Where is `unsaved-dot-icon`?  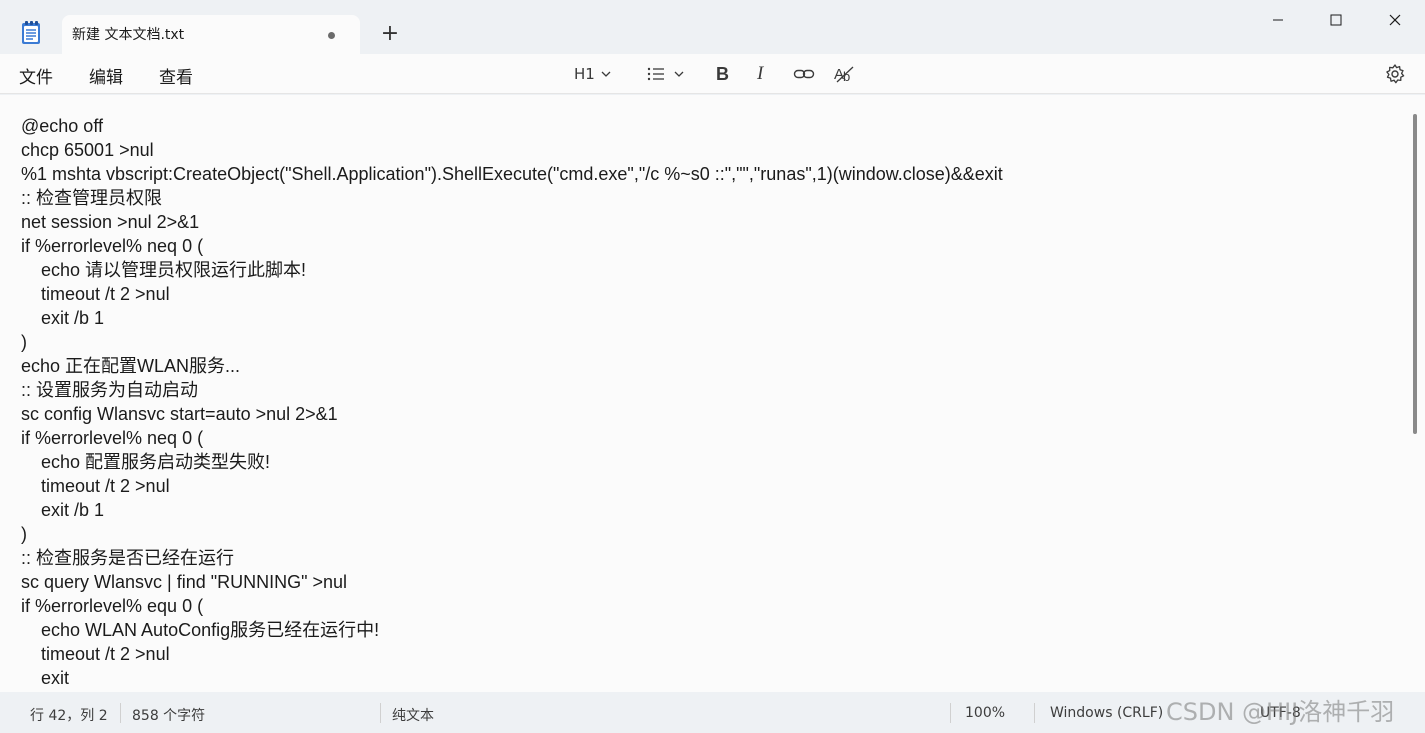 unsaved-dot-icon is located at coordinates (331, 35).